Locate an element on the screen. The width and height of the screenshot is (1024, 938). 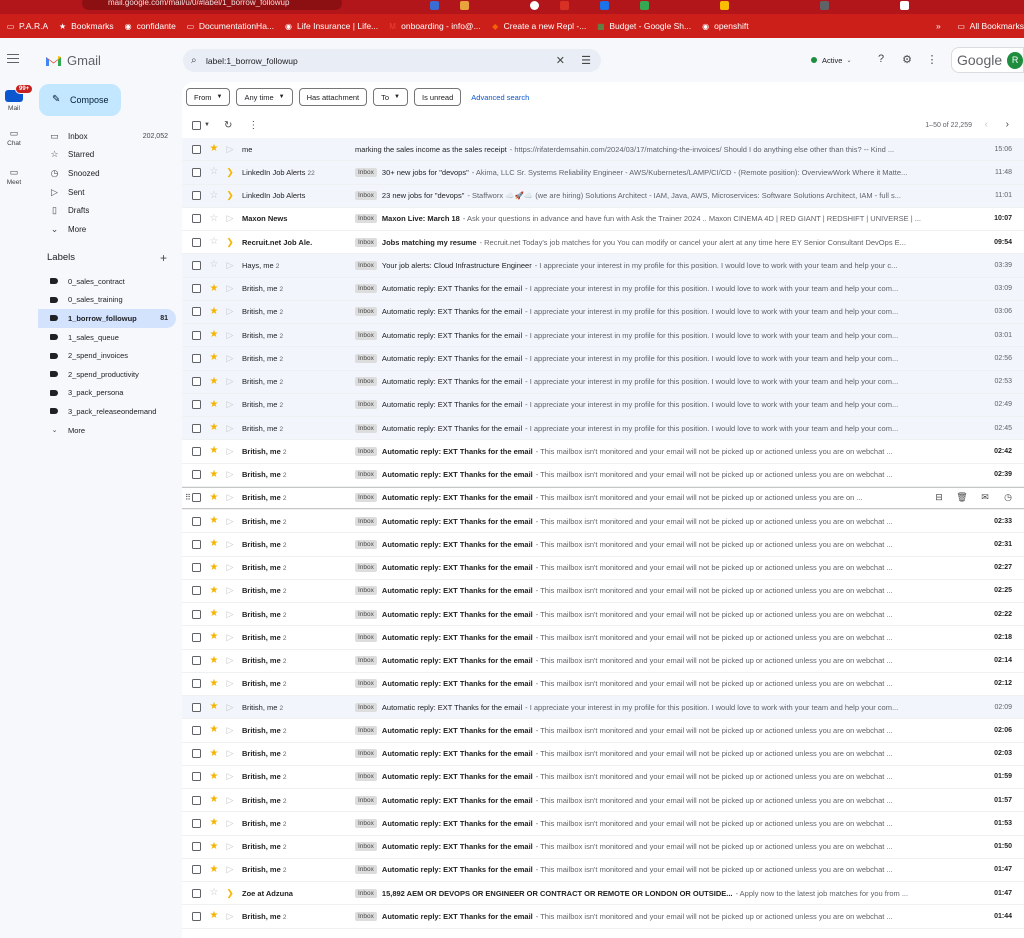
bookmark-item: ★ Bookmarks is located at coordinates (86, 26).